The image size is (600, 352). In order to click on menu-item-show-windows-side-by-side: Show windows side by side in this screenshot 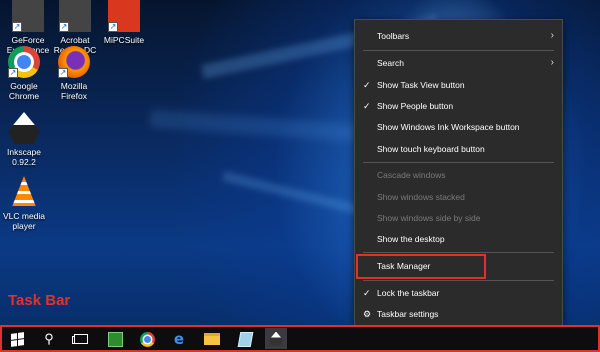, I will do `click(458, 218)`.